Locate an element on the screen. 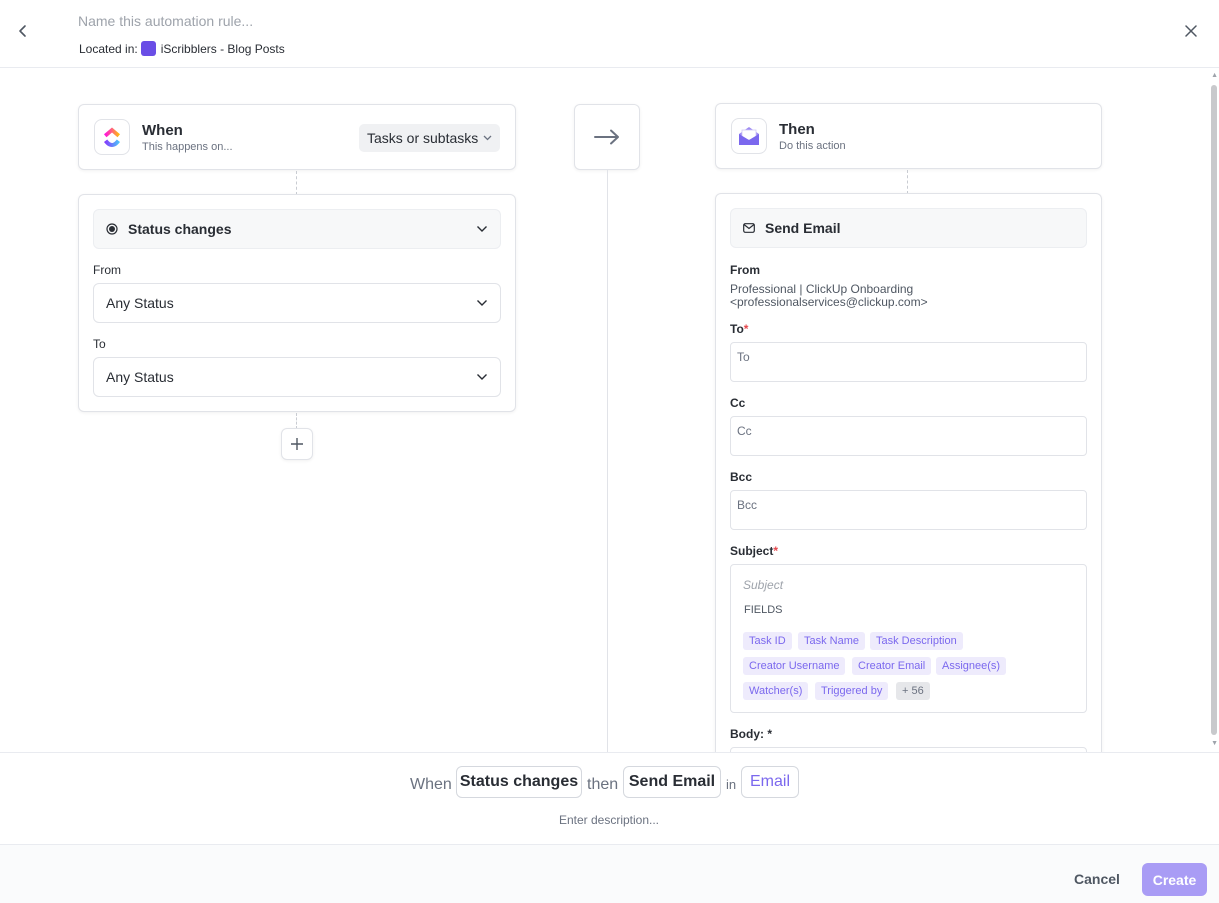 This screenshot has width=1219, height=903. close-button is located at coordinates (1191, 31).